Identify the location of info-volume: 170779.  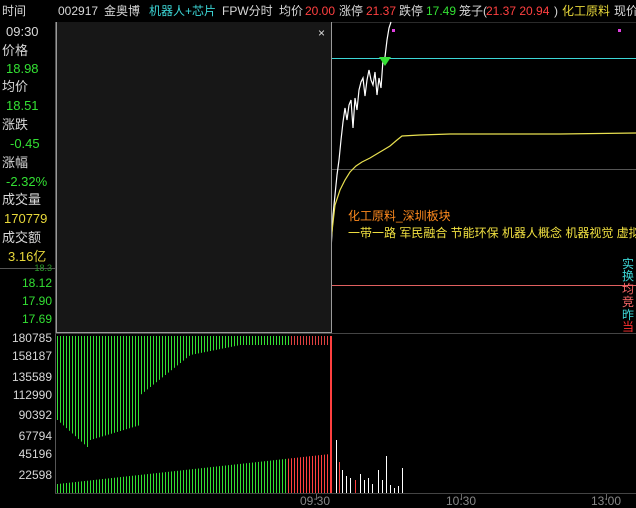
(26, 218).